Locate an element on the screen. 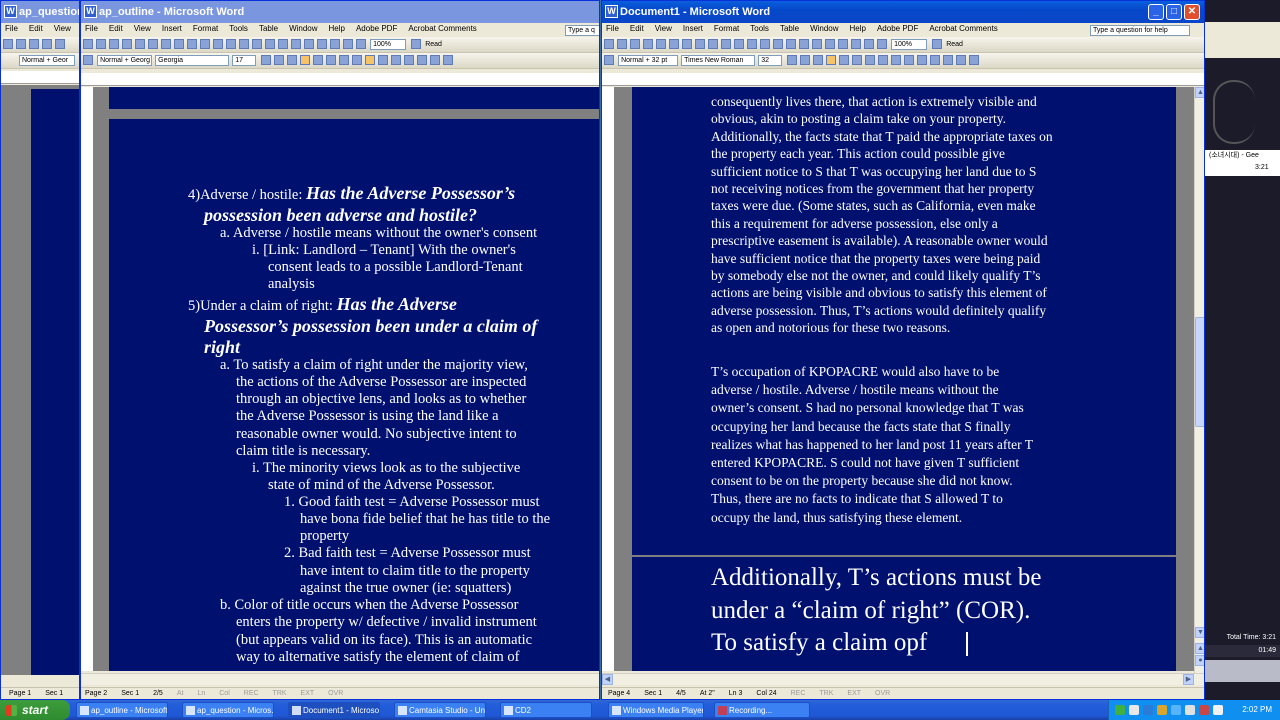  numbering-icon is located at coordinates (896, 60).